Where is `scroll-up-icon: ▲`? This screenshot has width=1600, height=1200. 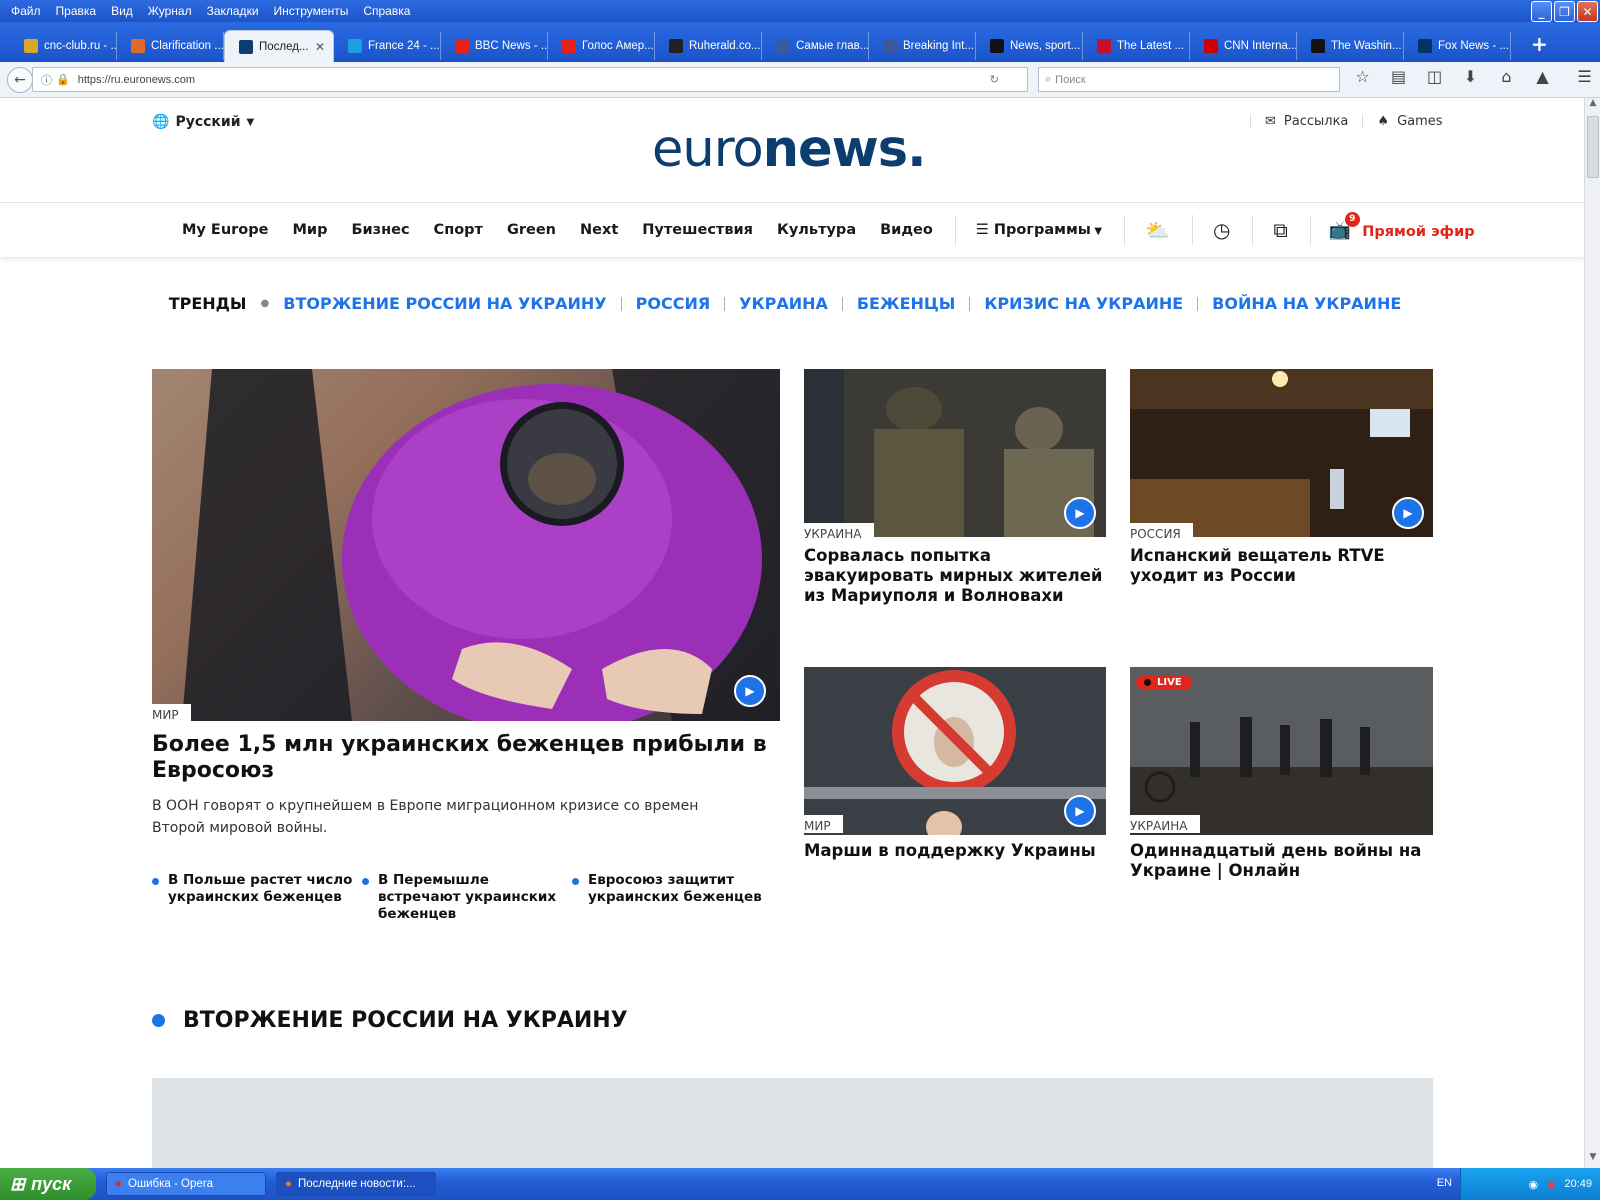 scroll-up-icon: ▲ is located at coordinates (1592, 106).